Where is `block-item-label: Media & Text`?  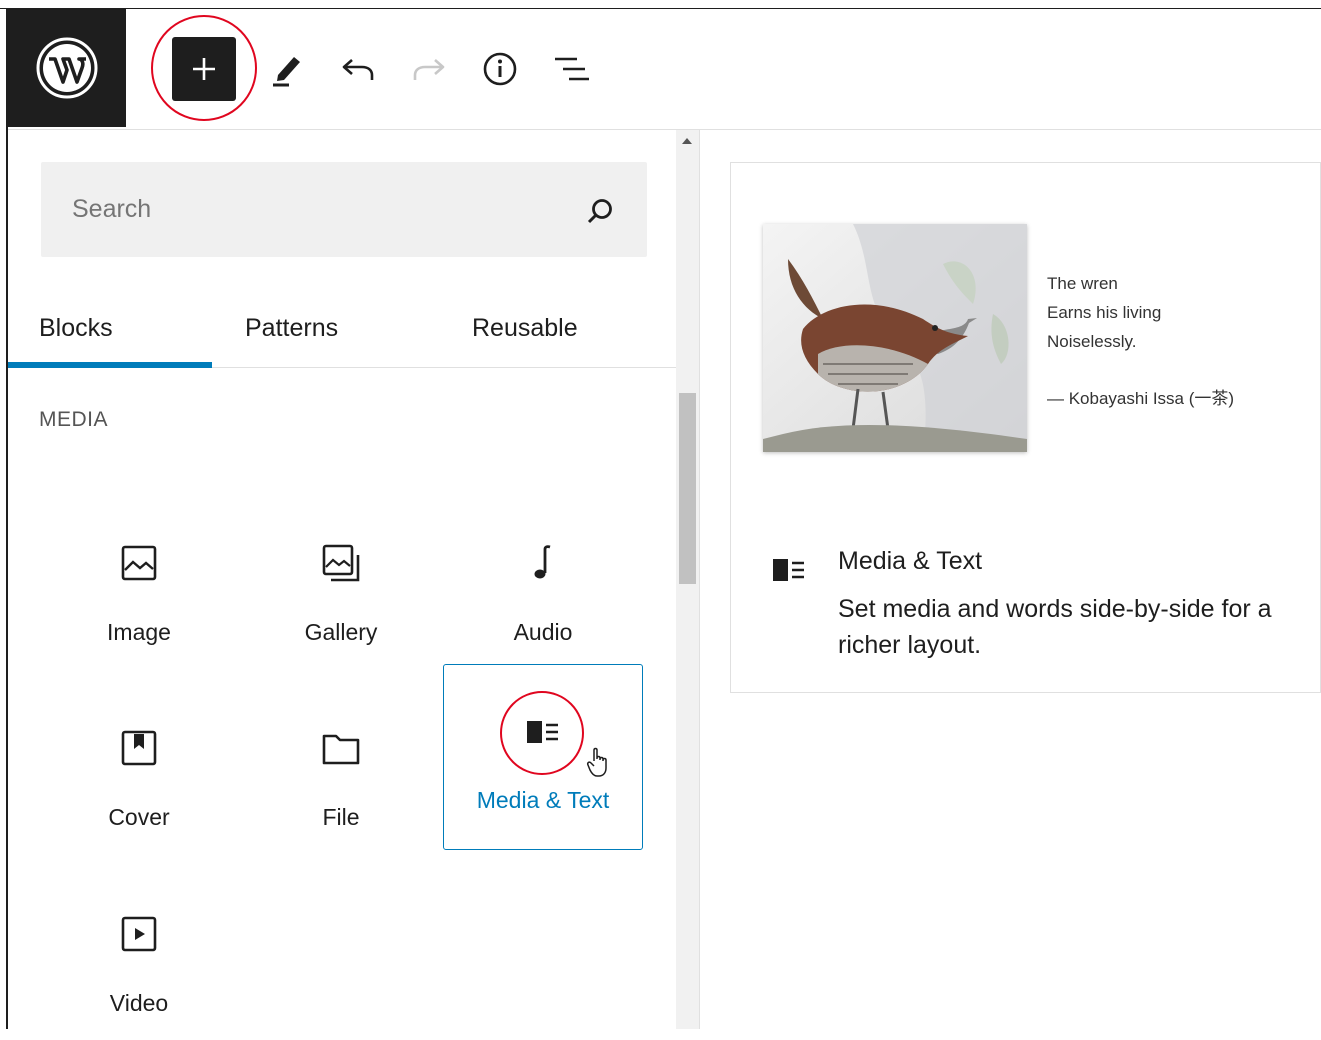 block-item-label: Media & Text is located at coordinates (543, 800).